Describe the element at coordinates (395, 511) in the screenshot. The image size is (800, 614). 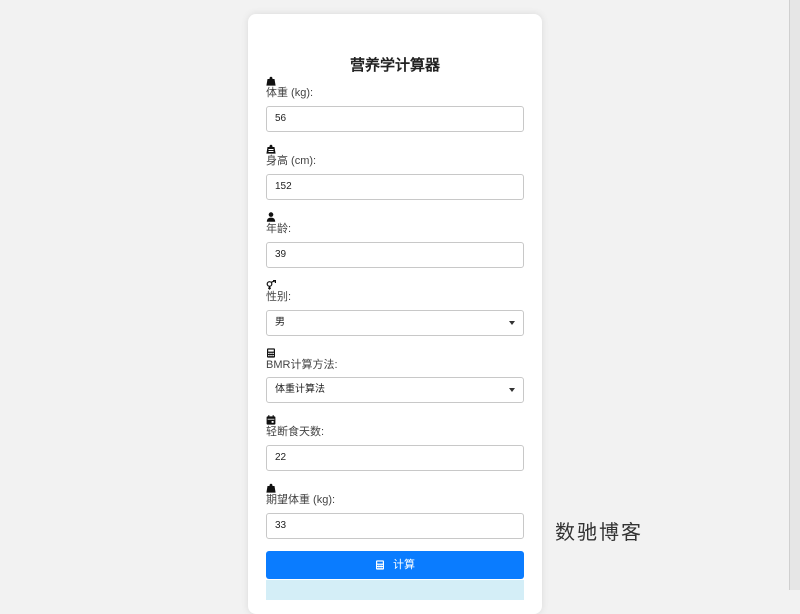
I see `target-weight-group: 期望体重 (kg): 33` at that location.